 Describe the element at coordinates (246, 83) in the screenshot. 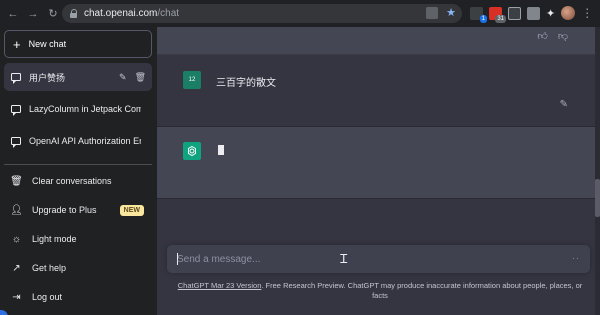

I see `user-message-text: 三百字的散文` at that location.